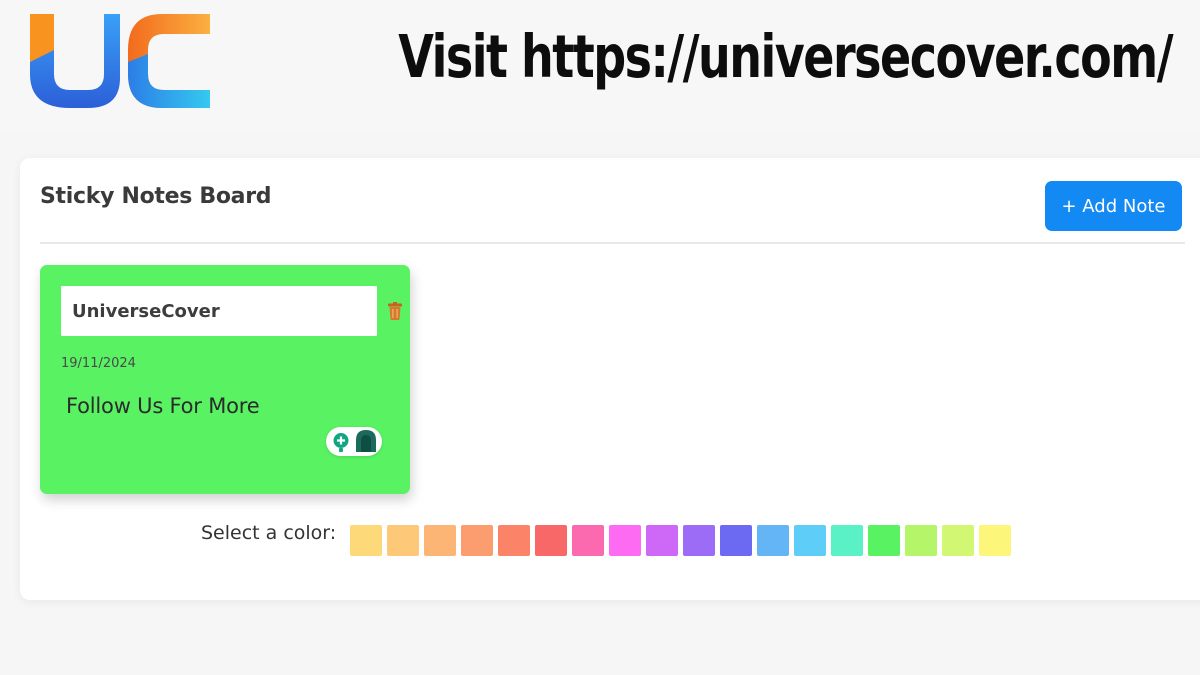  What do you see at coordinates (612, 243) in the screenshot?
I see `board-divider` at bounding box center [612, 243].